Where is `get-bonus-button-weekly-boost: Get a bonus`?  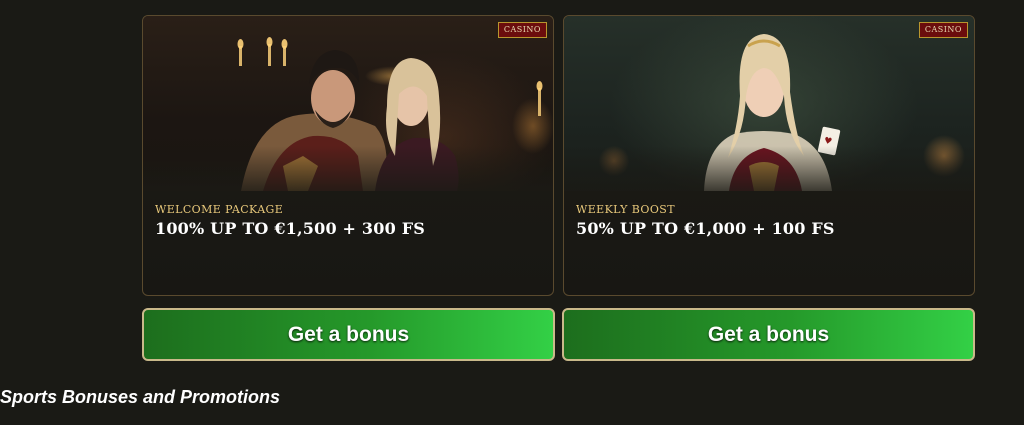
get-bonus-button-weekly-boost: Get a bonus is located at coordinates (768, 334).